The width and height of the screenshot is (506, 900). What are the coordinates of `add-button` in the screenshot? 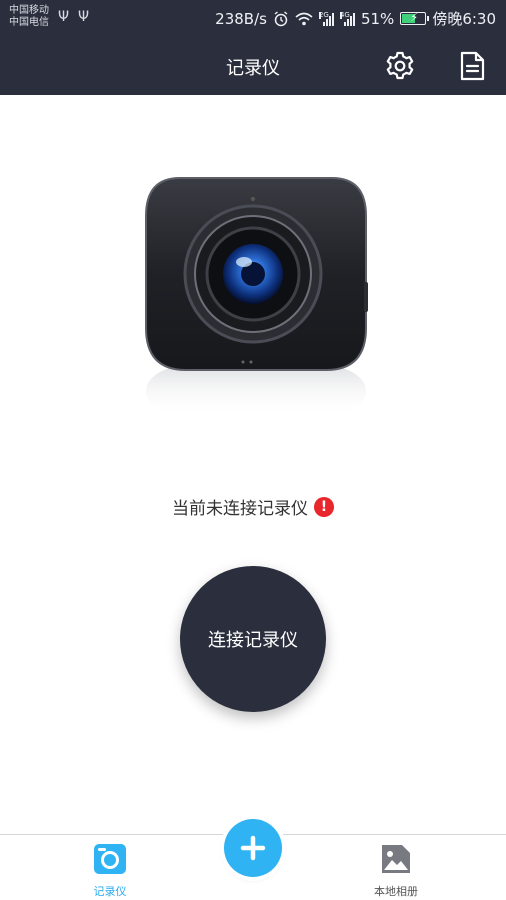 It's located at (253, 848).